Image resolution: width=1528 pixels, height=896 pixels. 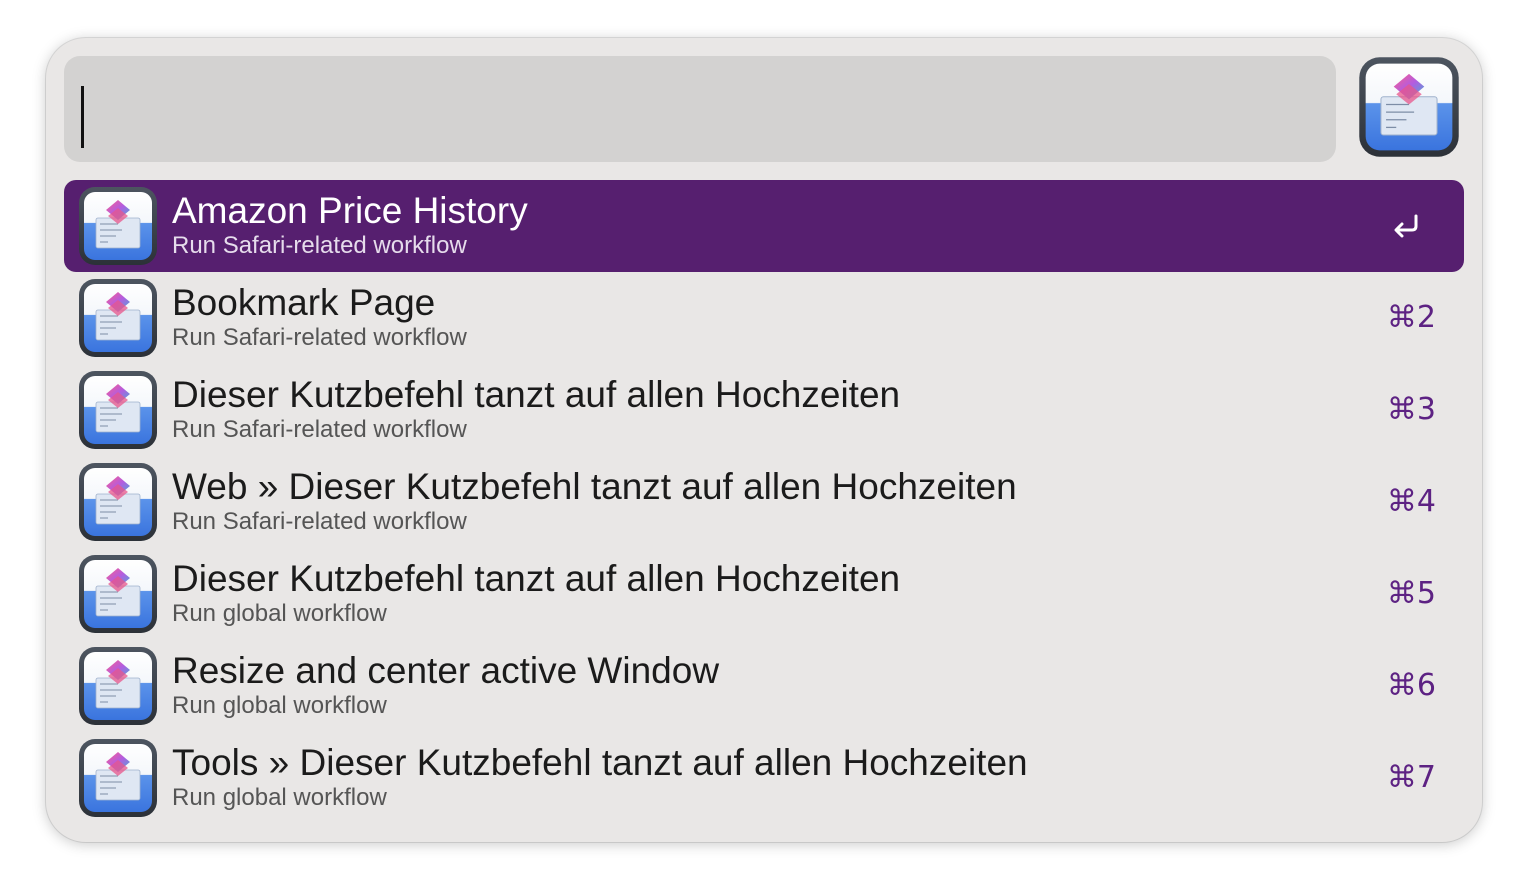 I want to click on keyboard-shortcut: ⌘6, so click(x=1411, y=685).